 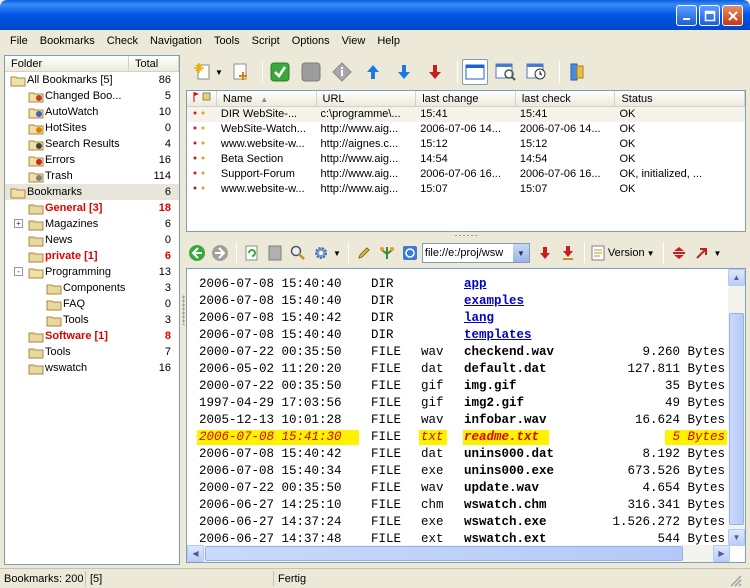 What do you see at coordinates (92, 240) in the screenshot?
I see `folder-tree-item: News 0` at bounding box center [92, 240].